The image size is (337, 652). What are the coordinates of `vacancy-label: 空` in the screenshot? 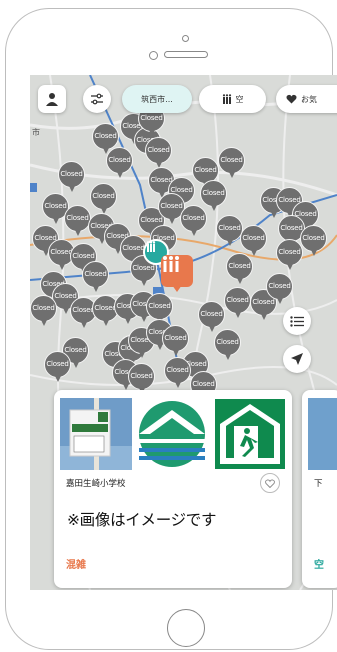 It's located at (239, 99).